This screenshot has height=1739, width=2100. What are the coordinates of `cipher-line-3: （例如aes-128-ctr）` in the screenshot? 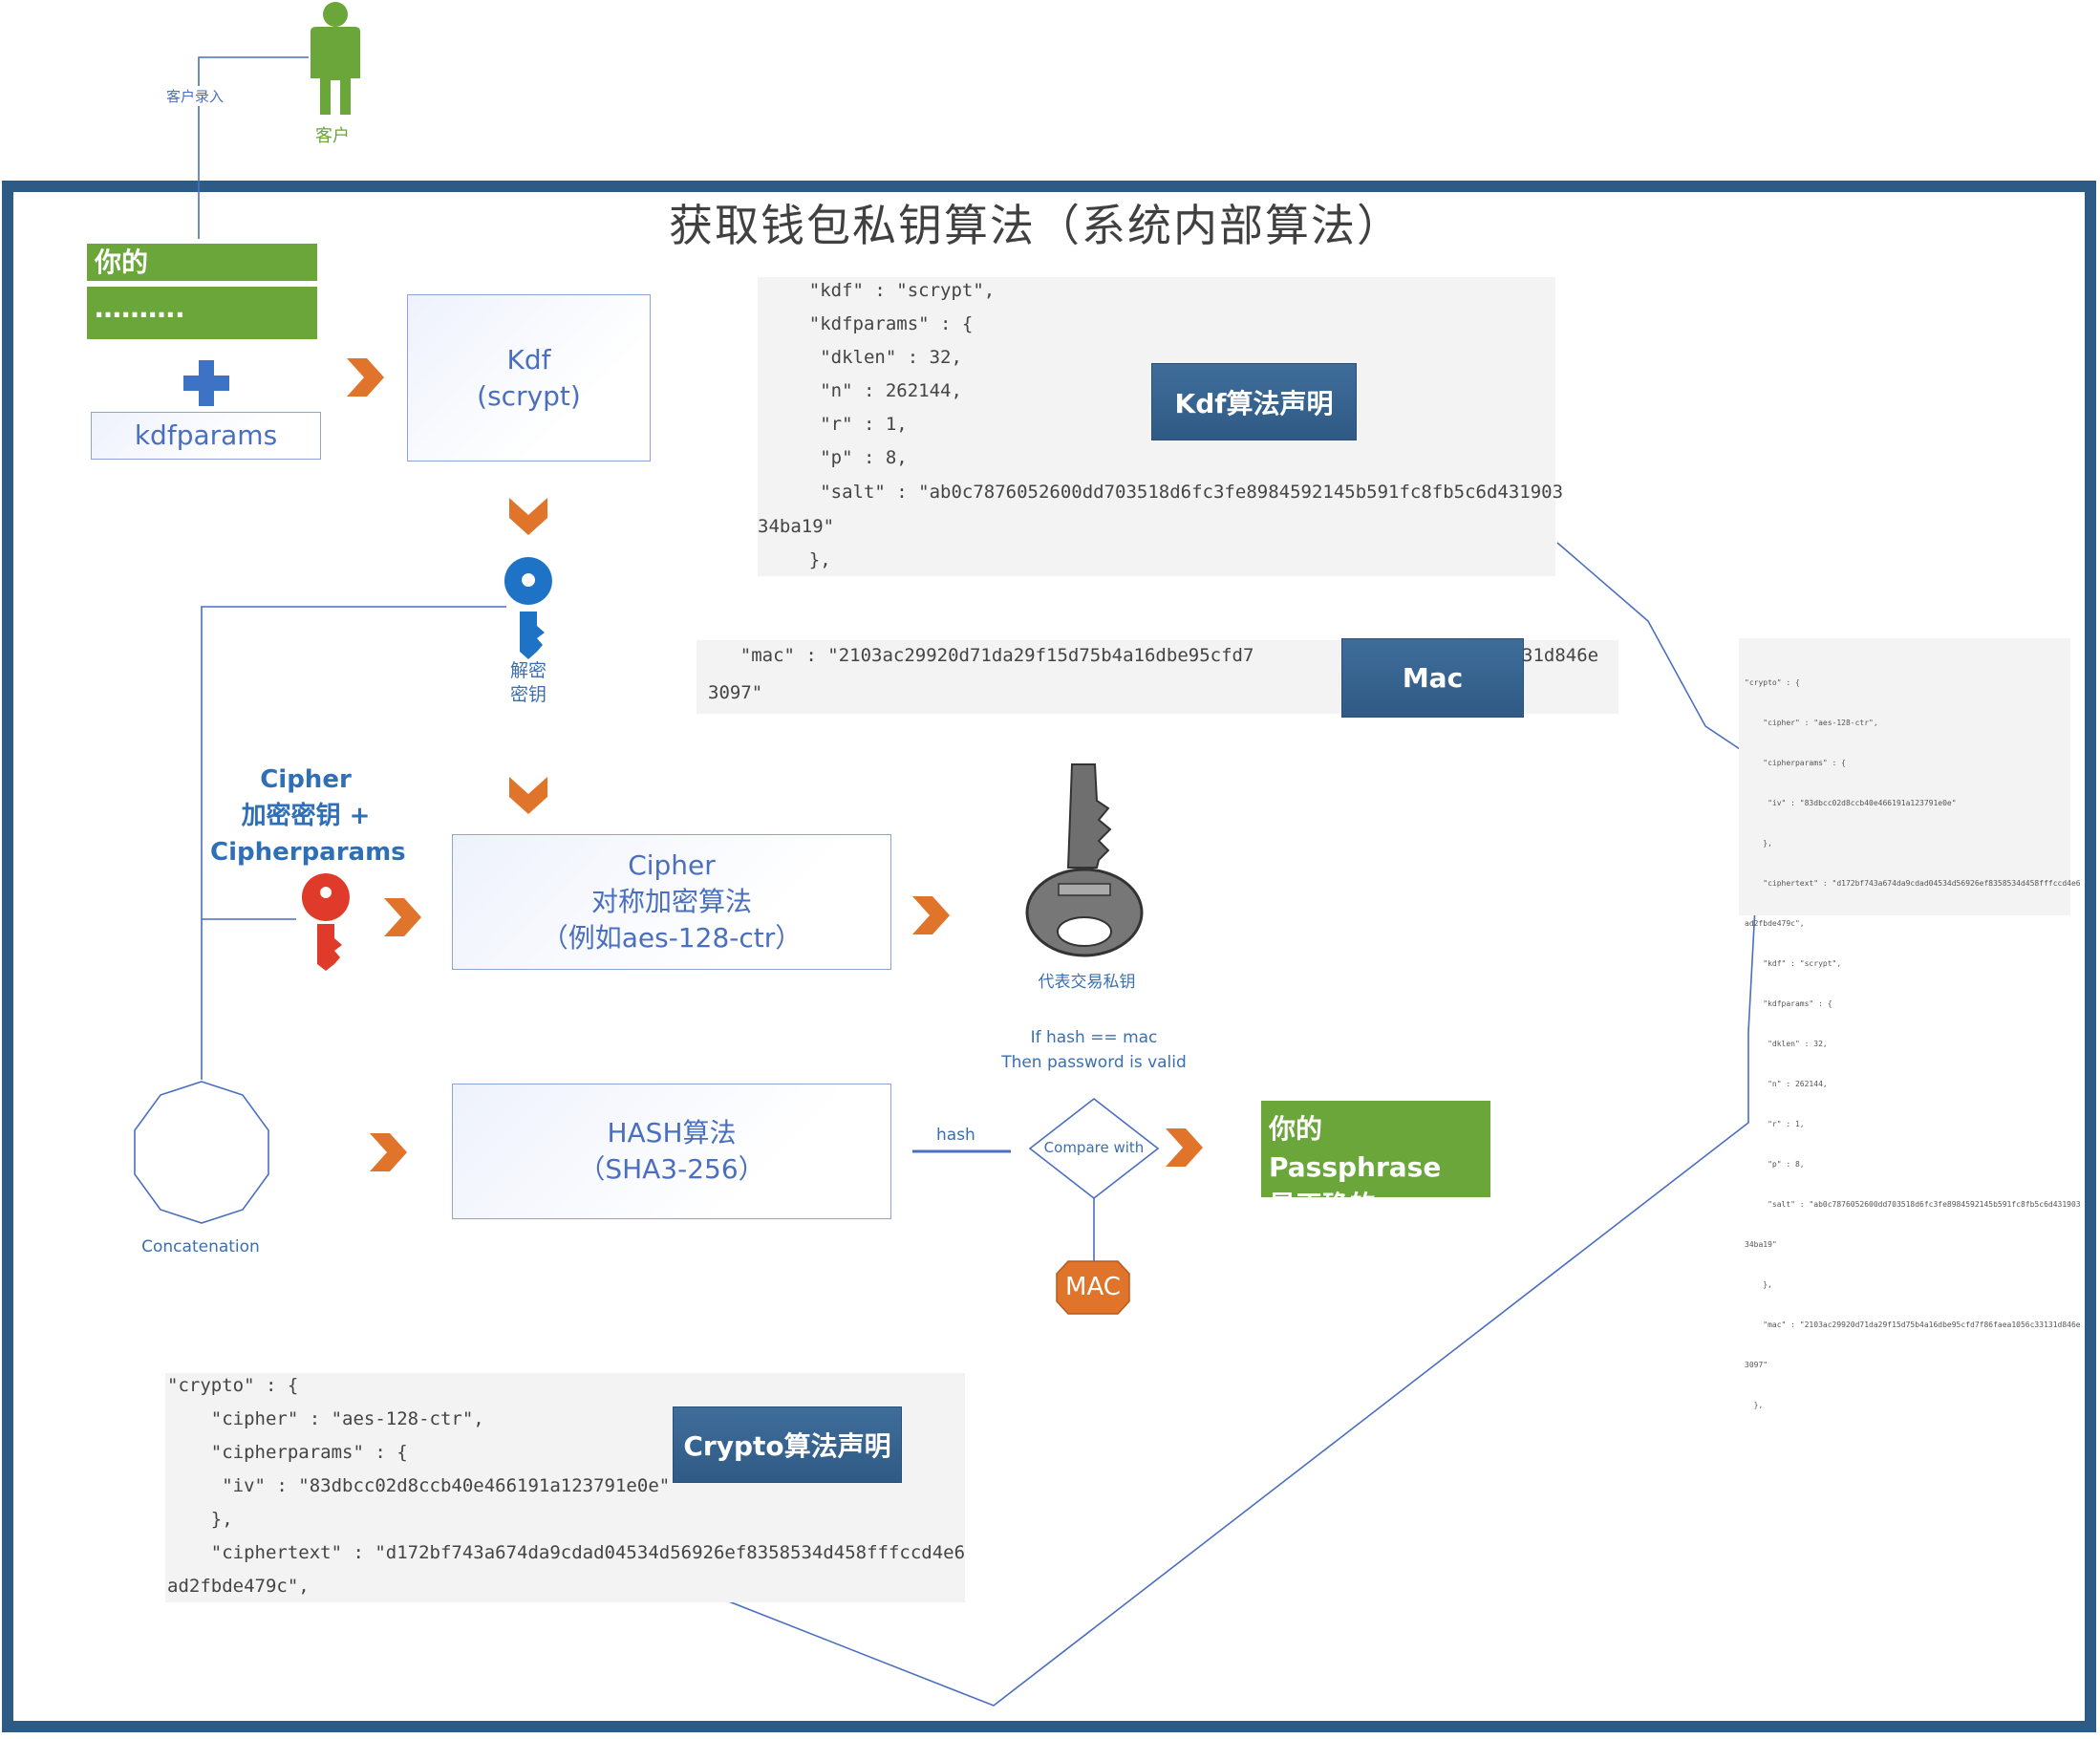 It's located at (672, 937).